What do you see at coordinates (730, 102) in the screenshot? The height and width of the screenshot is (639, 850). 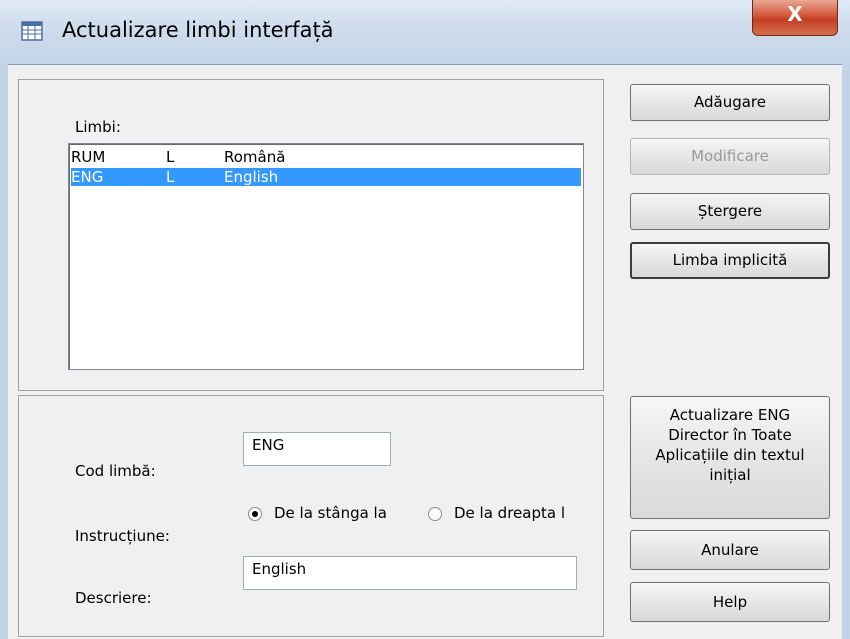 I see `add-button: Adăugare` at bounding box center [730, 102].